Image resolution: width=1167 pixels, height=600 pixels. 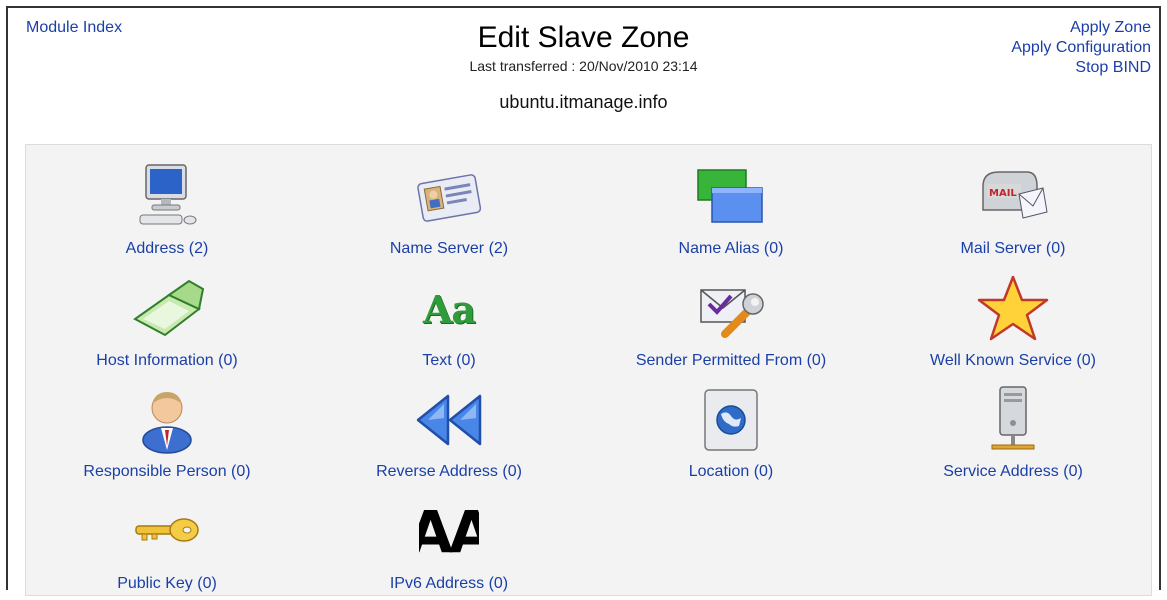 What do you see at coordinates (449, 197) in the screenshot?
I see `id-card-icon` at bounding box center [449, 197].